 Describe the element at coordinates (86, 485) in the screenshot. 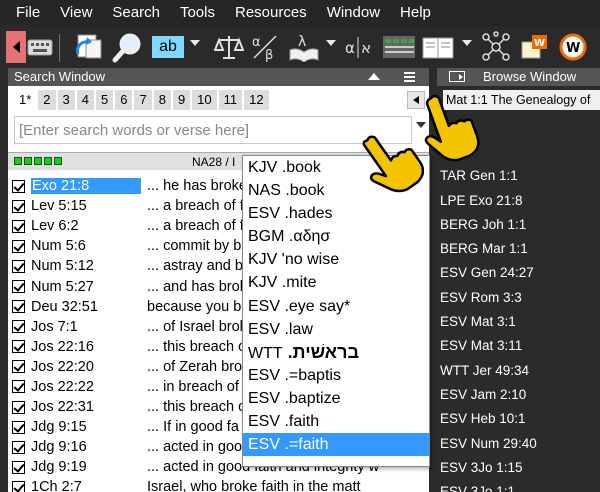

I see `result-reference: 1Ch 2:7` at that location.